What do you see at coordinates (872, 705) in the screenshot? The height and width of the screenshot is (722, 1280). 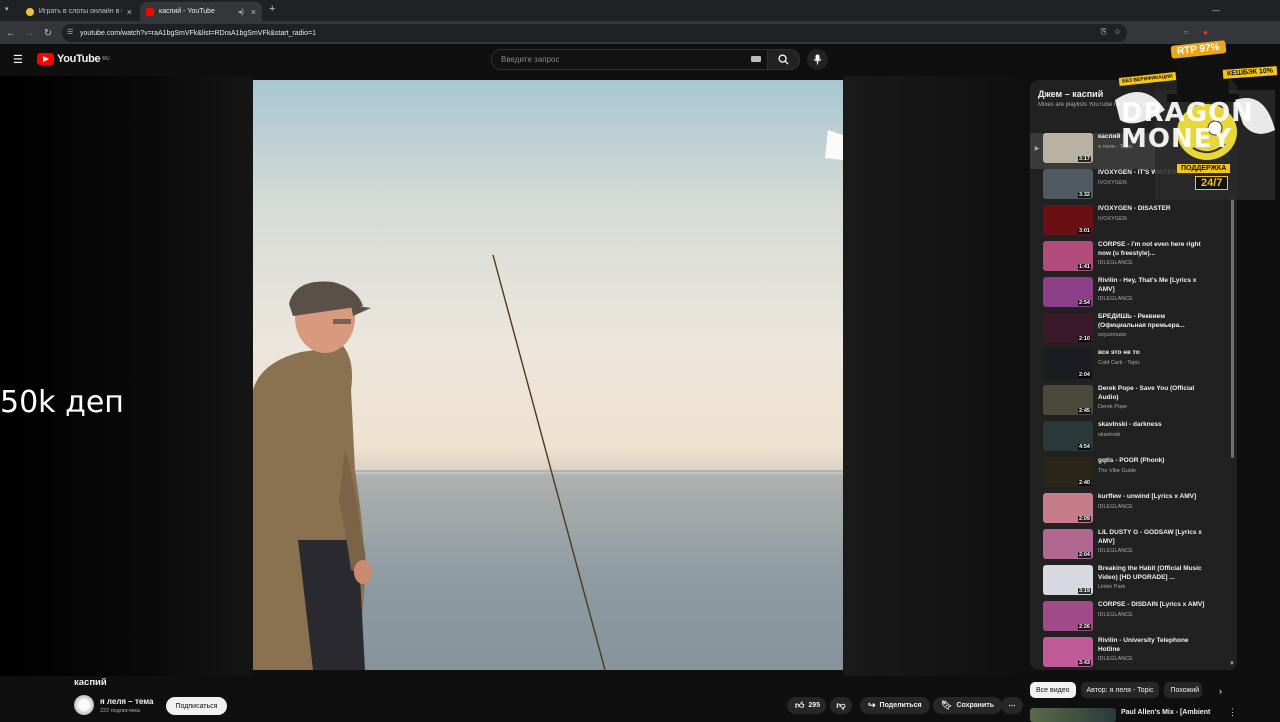 I see `share-icon: ↪` at bounding box center [872, 705].